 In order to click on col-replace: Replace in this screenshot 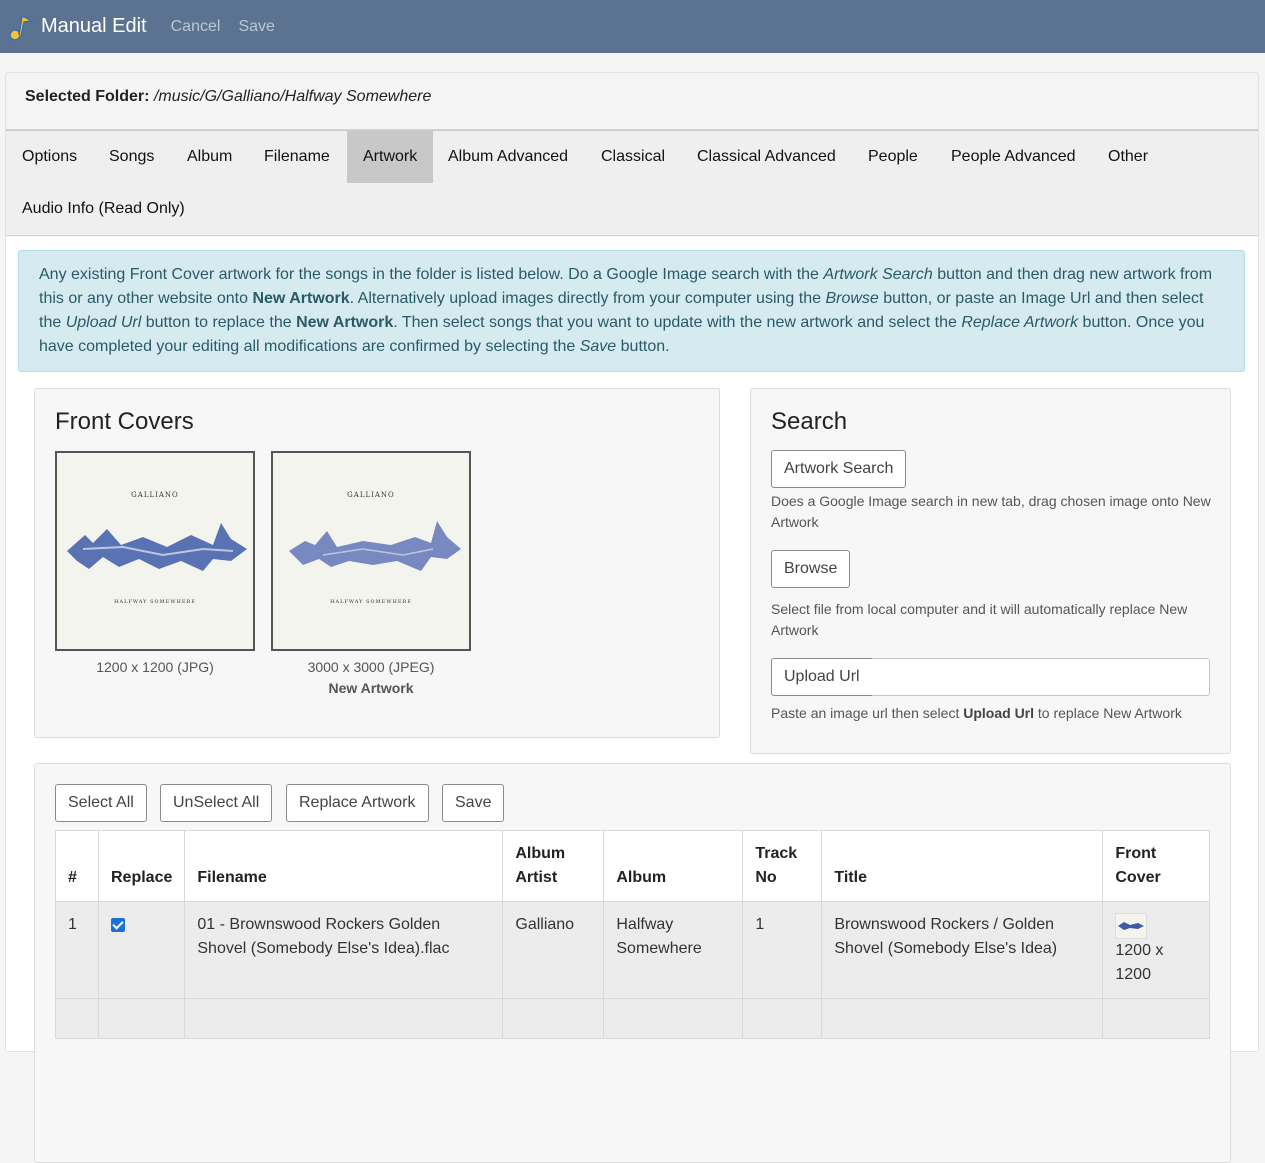, I will do `click(141, 866)`.